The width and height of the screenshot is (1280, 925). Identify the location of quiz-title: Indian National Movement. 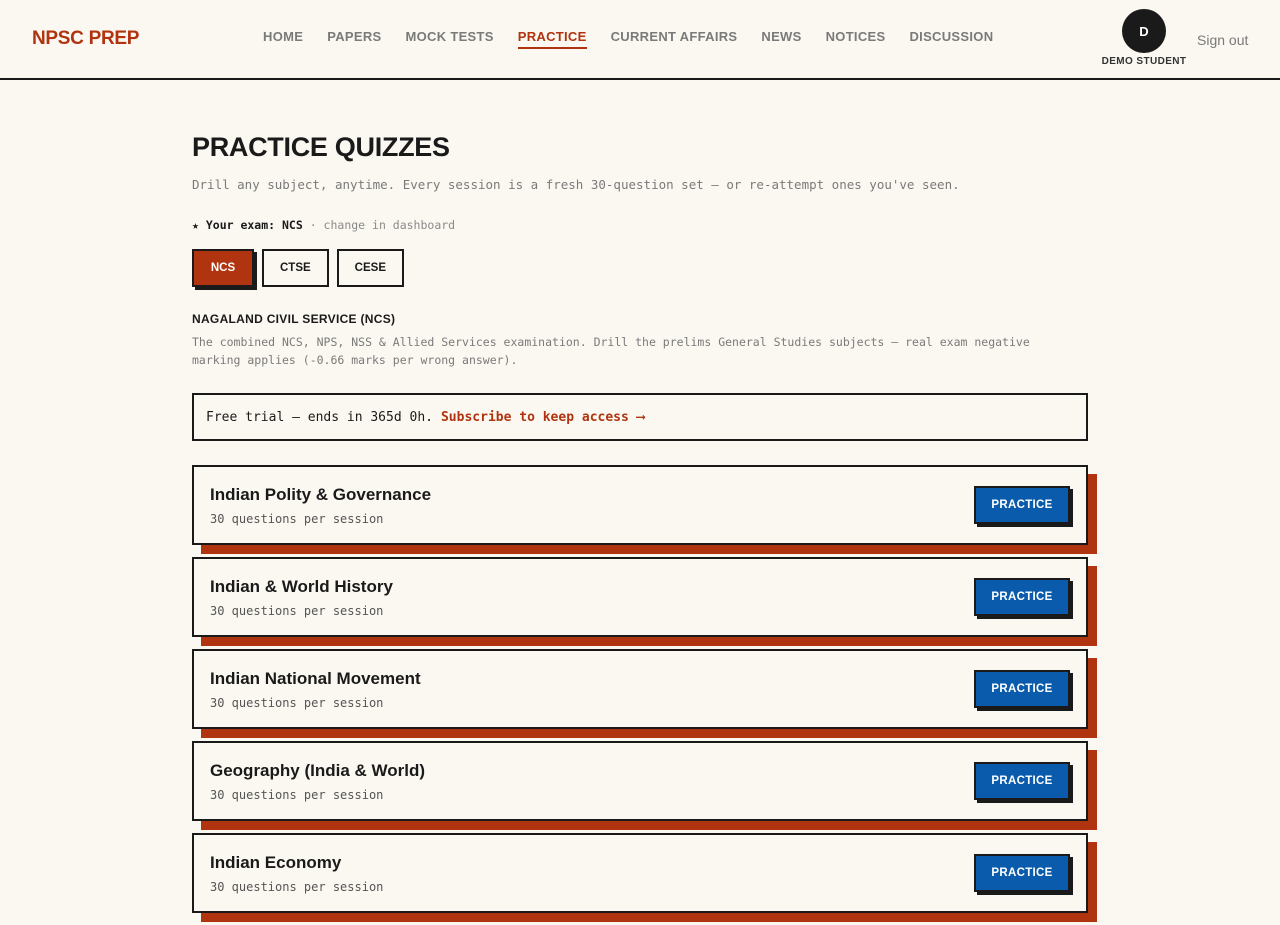
(315, 678).